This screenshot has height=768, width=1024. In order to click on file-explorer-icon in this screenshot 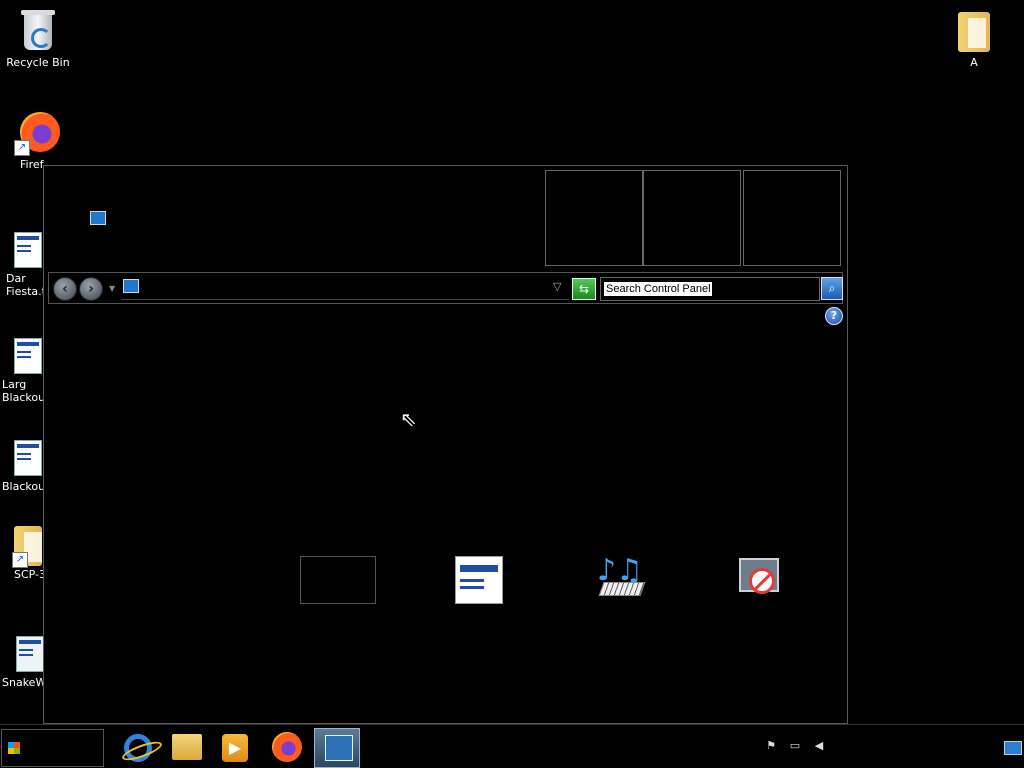, I will do `click(187, 747)`.